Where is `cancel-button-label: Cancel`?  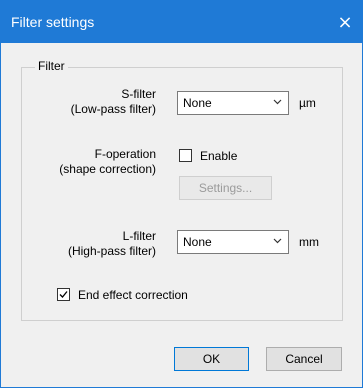
cancel-button-label: Cancel is located at coordinates (304, 359).